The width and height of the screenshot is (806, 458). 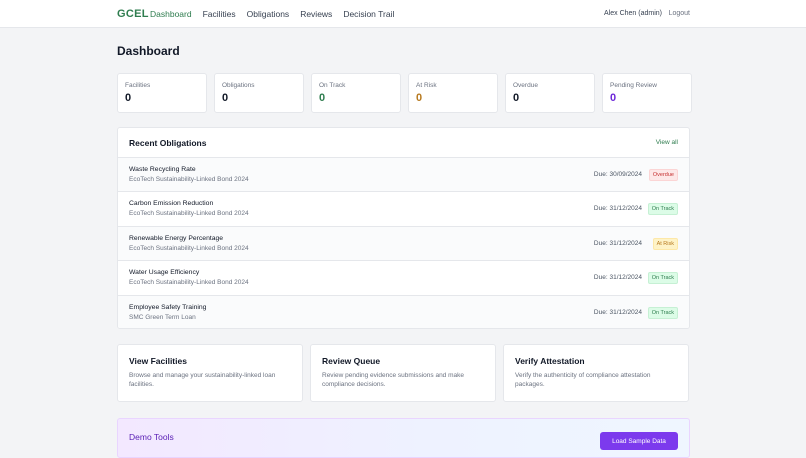 I want to click on stat-label: Overdue, so click(x=525, y=85).